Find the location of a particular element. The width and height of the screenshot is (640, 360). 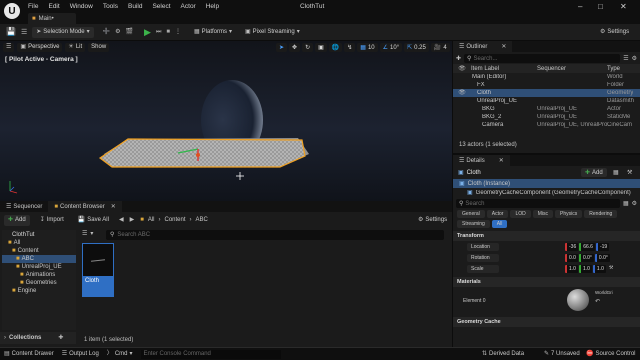

level-browse-icon: ☰ is located at coordinates (24, 32).